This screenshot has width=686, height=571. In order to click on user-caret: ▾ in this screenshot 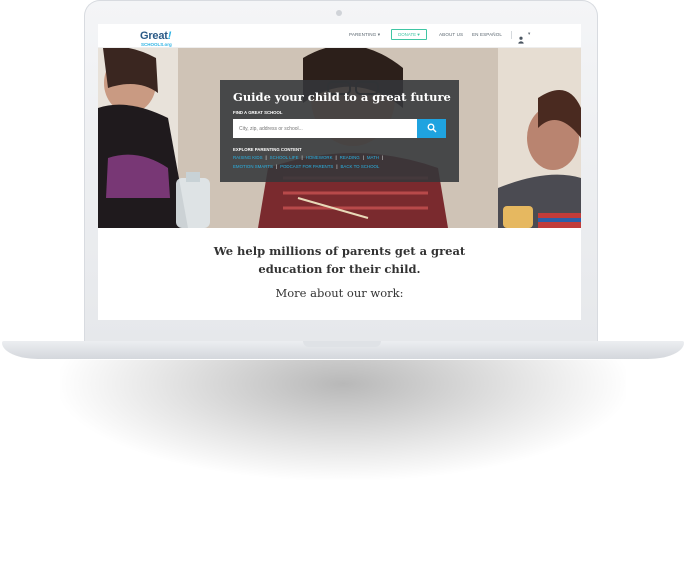, I will do `click(529, 33)`.